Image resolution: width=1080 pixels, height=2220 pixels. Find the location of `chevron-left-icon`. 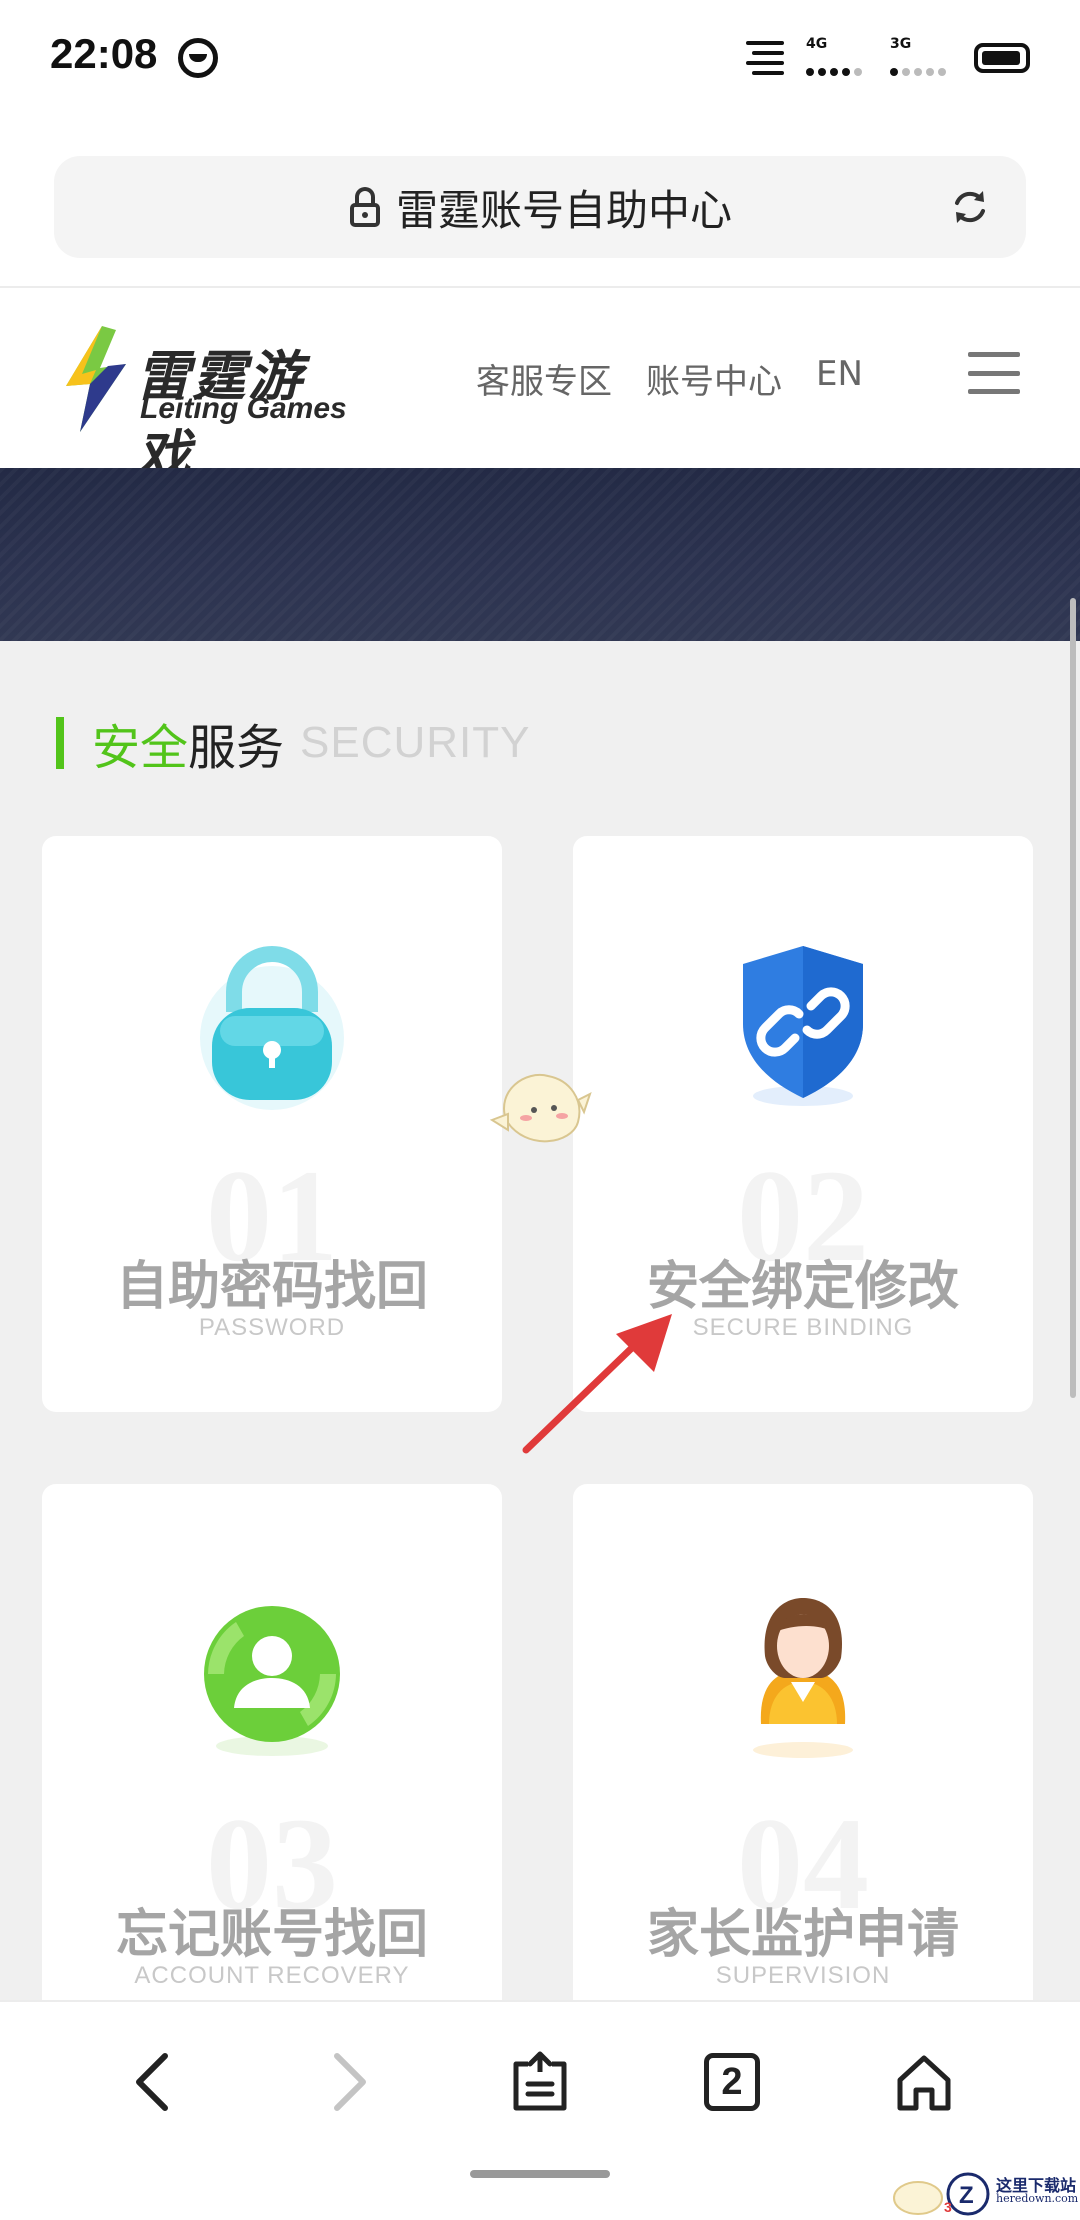

chevron-left-icon is located at coordinates (152, 2082).